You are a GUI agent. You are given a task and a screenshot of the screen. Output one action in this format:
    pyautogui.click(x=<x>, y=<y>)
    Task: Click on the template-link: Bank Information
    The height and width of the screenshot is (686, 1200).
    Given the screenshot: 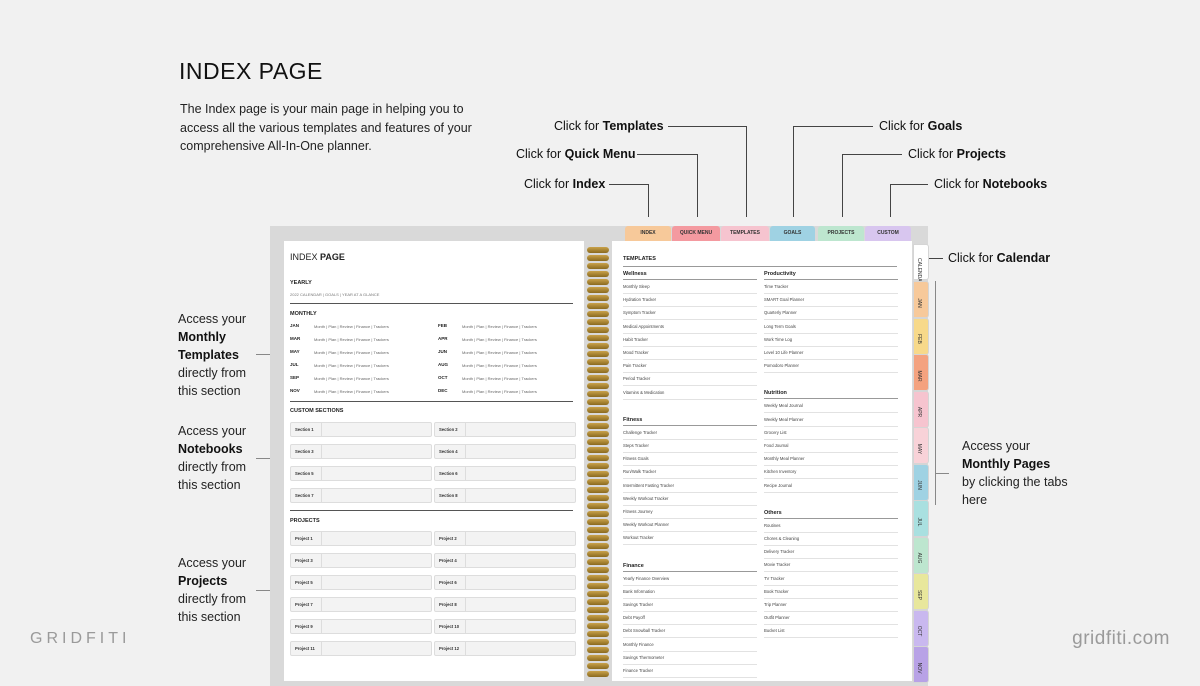 What is the action you would take?
    pyautogui.click(x=639, y=591)
    